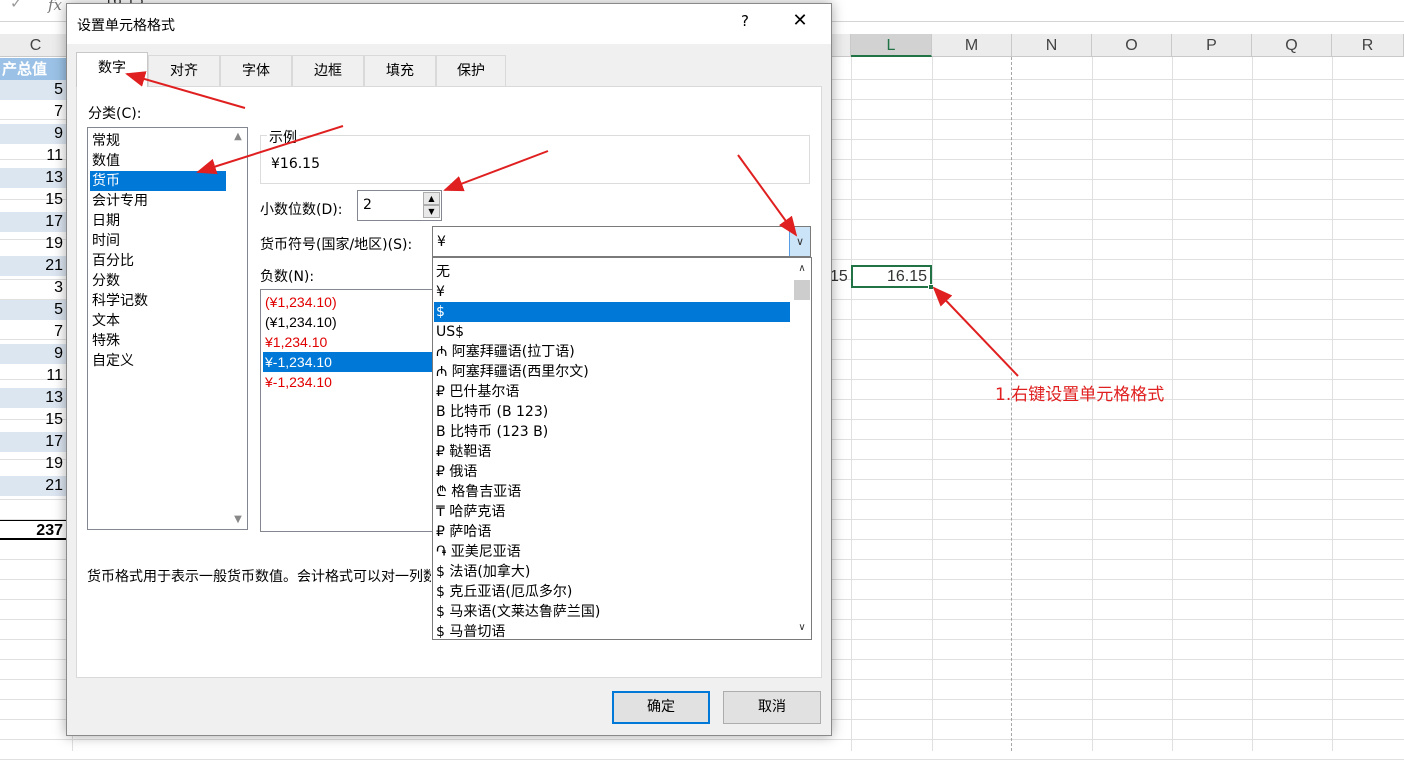 This screenshot has width=1404, height=760. I want to click on category-item: 会计专用, so click(158, 201).